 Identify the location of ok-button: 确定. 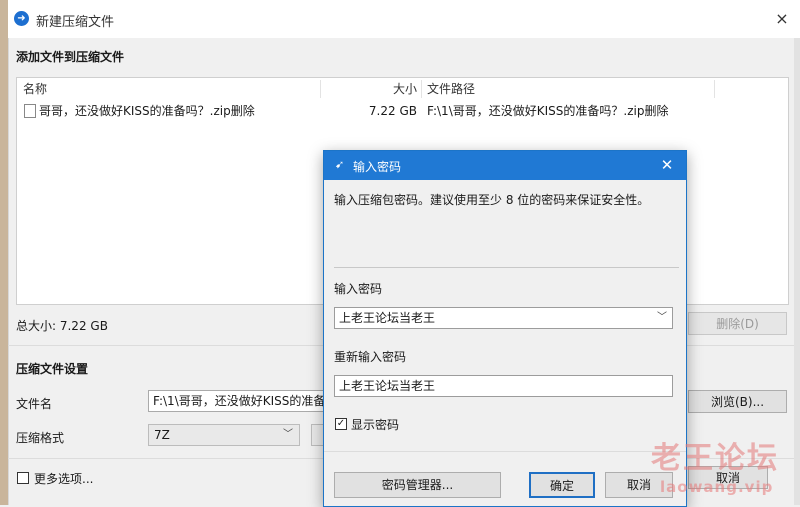
(562, 485).